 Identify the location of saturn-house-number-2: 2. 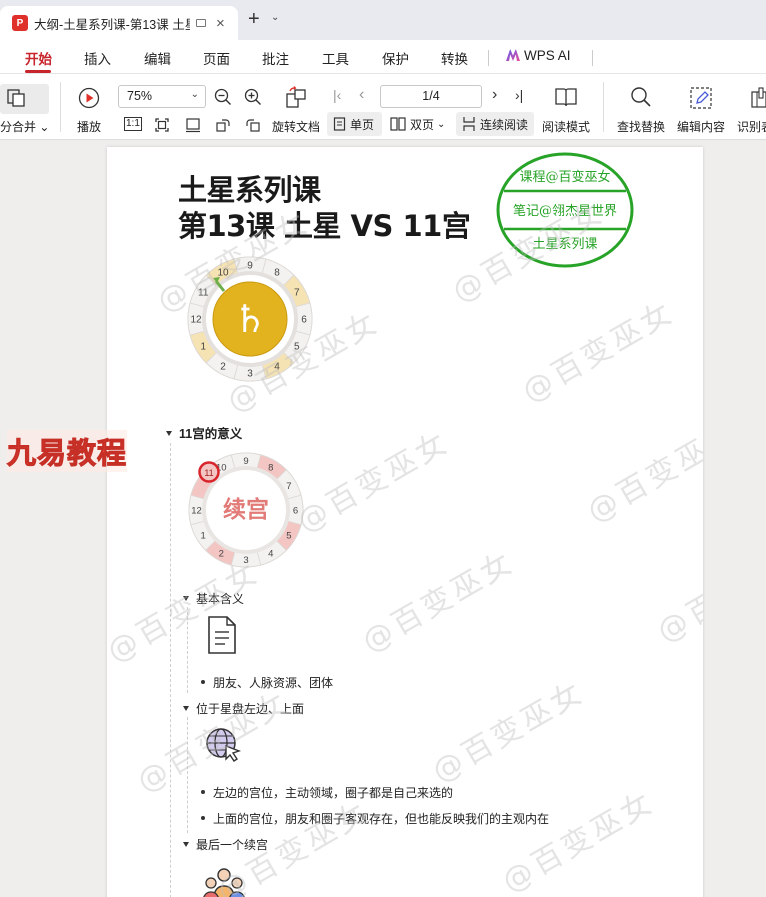
(223, 366).